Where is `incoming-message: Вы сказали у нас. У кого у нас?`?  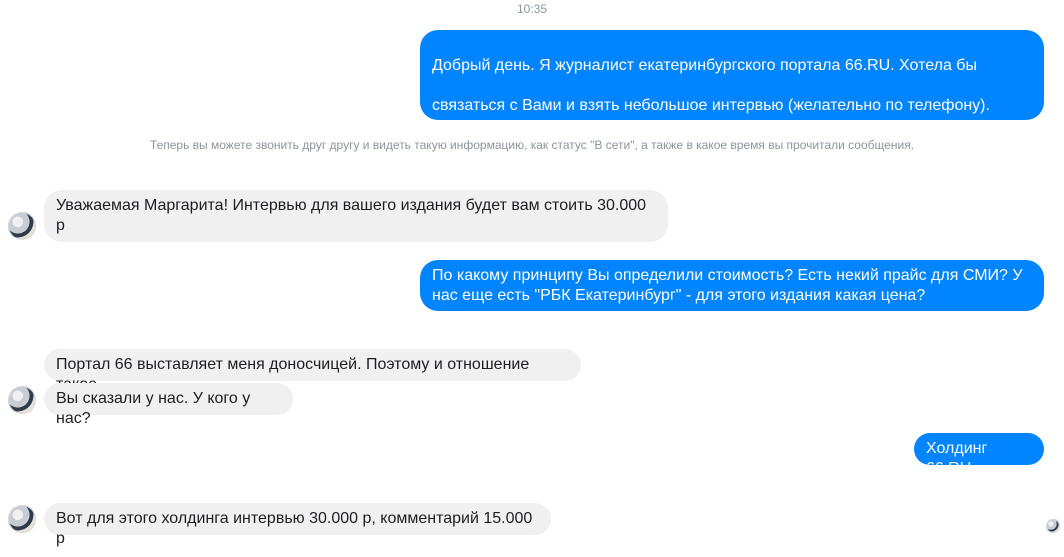
incoming-message: Вы сказали у нас. У кого у нас? is located at coordinates (168, 405).